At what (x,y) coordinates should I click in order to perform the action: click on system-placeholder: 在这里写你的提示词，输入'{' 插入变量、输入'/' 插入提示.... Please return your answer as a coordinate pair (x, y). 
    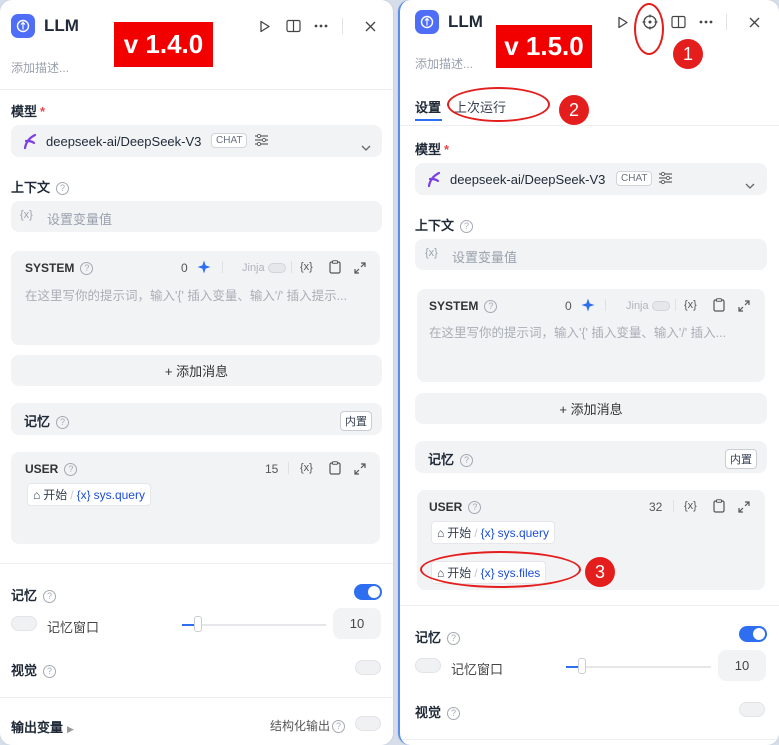
    Looking at the image, I should click on (186, 296).